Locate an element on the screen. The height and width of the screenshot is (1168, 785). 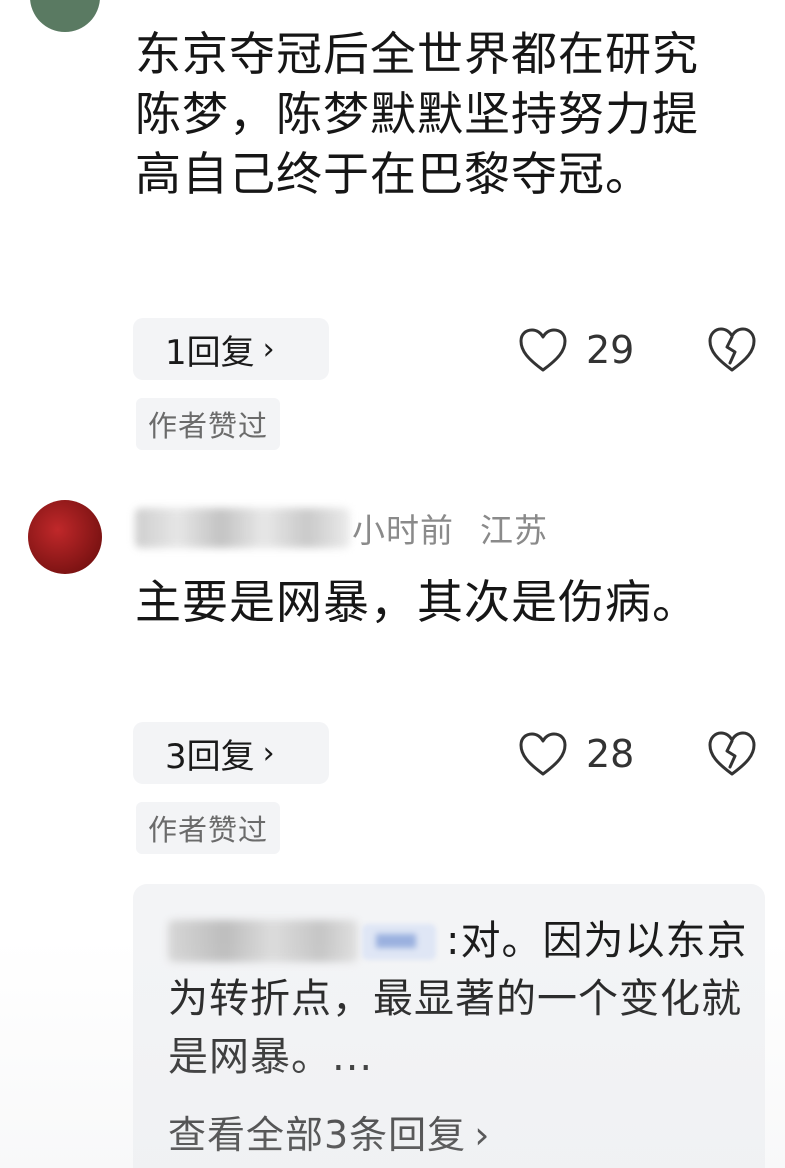
comment-time: 小时前 is located at coordinates (403, 530).